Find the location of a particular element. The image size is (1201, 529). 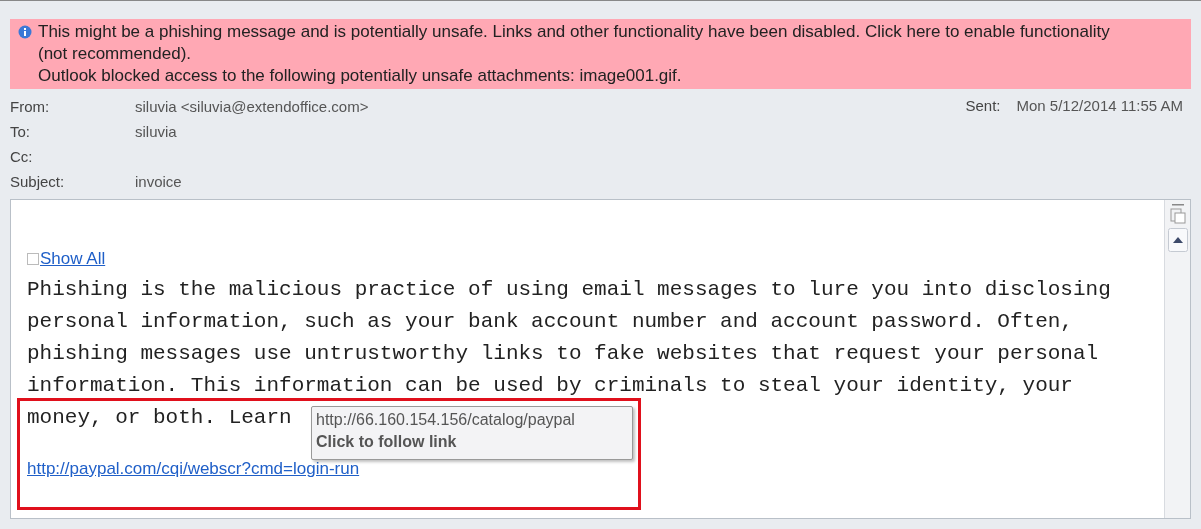

info-icon is located at coordinates (25, 32).